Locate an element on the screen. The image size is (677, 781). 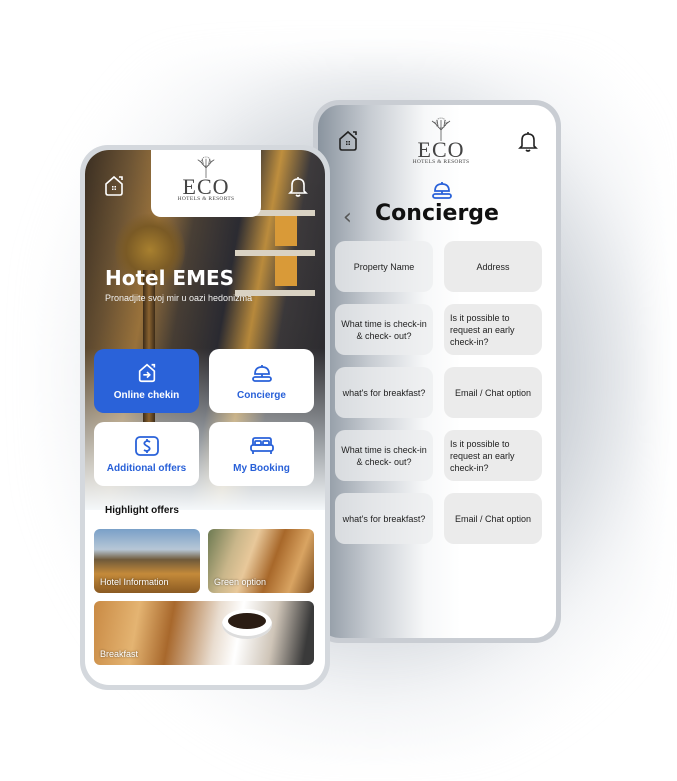
page-title: Concierge is located at coordinates (437, 213).